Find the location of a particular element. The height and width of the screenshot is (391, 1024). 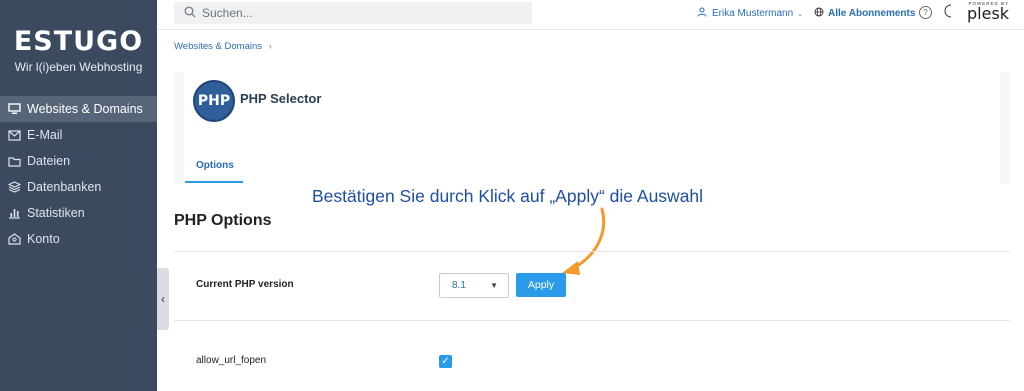

caret-down-icon: ▼ is located at coordinates (494, 285).